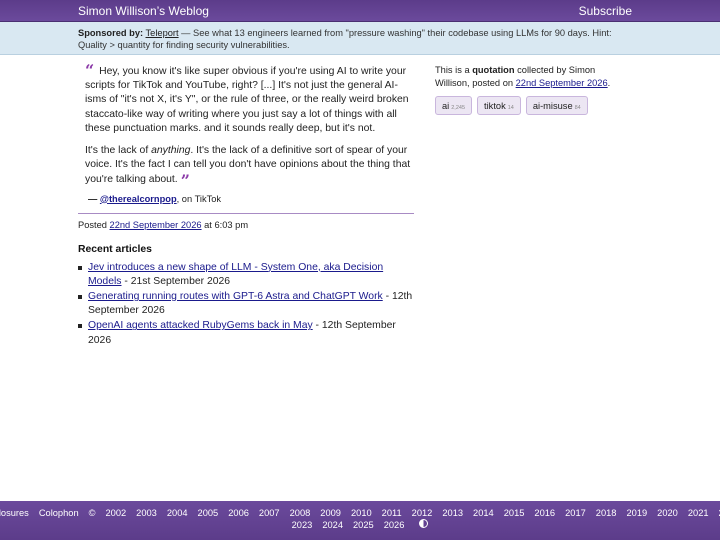 Image resolution: width=720 pixels, height=540 pixels. What do you see at coordinates (493, 70) in the screenshot?
I see `meta-kind: quotation` at bounding box center [493, 70].